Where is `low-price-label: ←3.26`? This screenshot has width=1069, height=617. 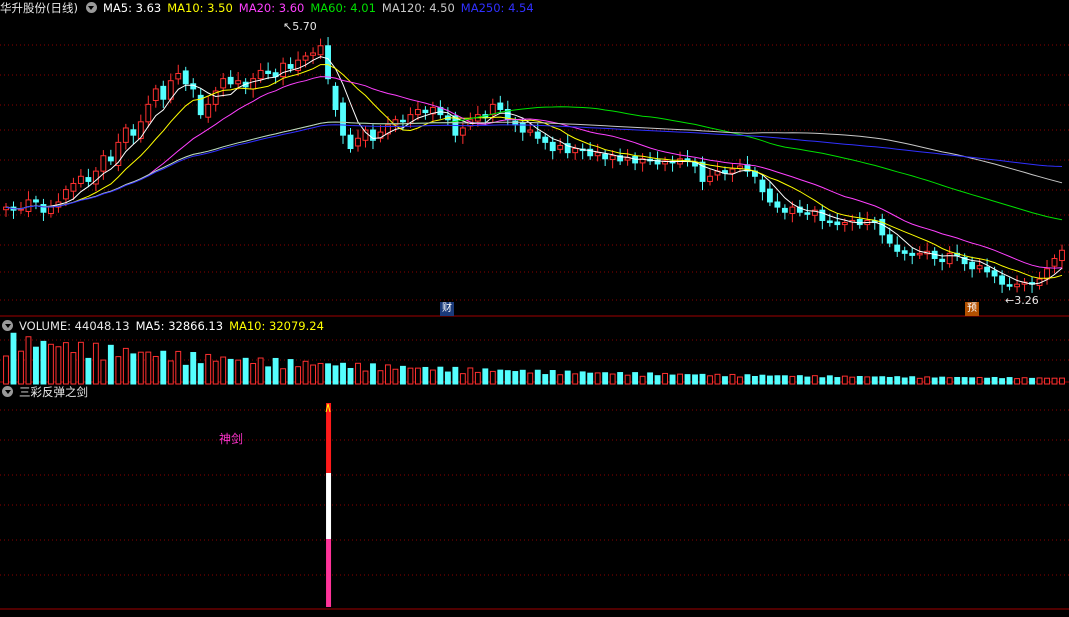 low-price-label: ←3.26 is located at coordinates (1022, 300).